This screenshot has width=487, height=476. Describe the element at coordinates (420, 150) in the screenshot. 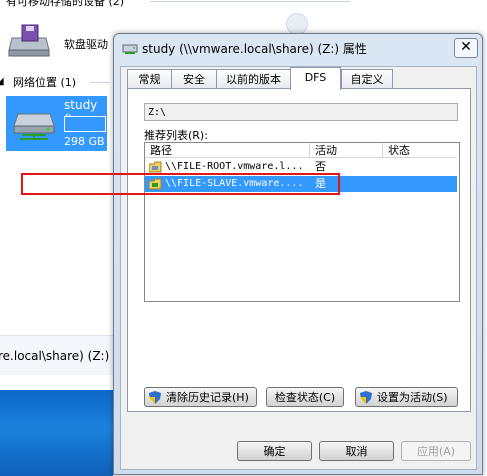

I see `column-status: 状态` at that location.